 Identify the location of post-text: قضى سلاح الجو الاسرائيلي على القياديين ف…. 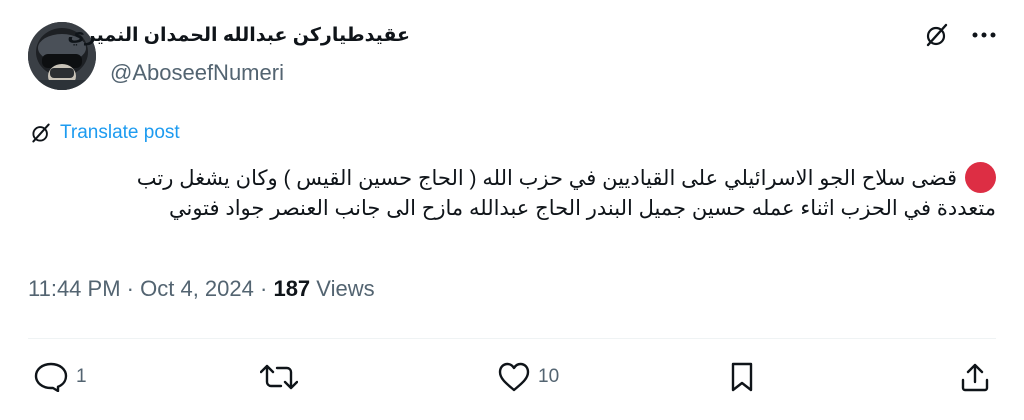
(516, 192).